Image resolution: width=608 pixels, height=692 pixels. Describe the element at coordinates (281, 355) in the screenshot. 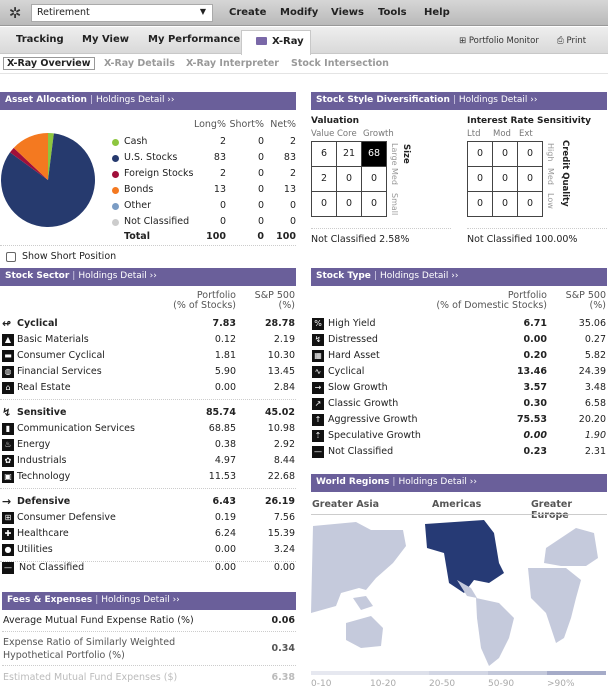

I see `sector-sp500: 10.30` at that location.